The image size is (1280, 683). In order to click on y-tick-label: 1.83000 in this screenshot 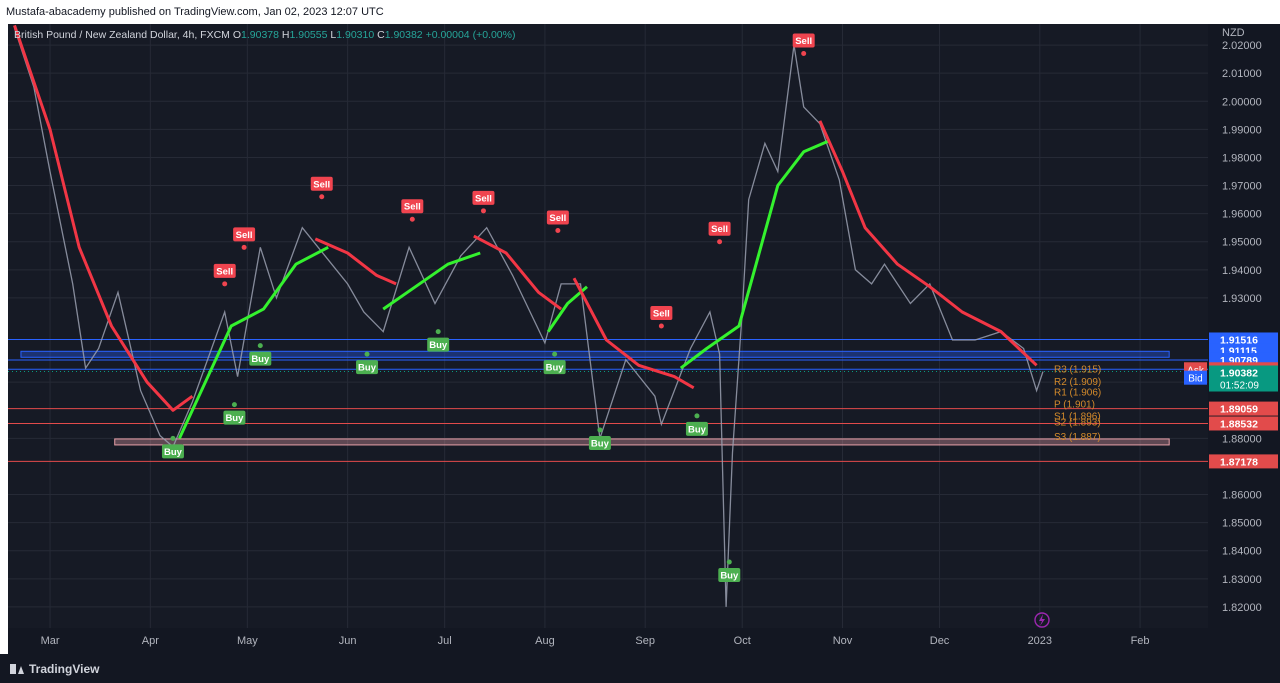, I will do `click(1242, 580)`.